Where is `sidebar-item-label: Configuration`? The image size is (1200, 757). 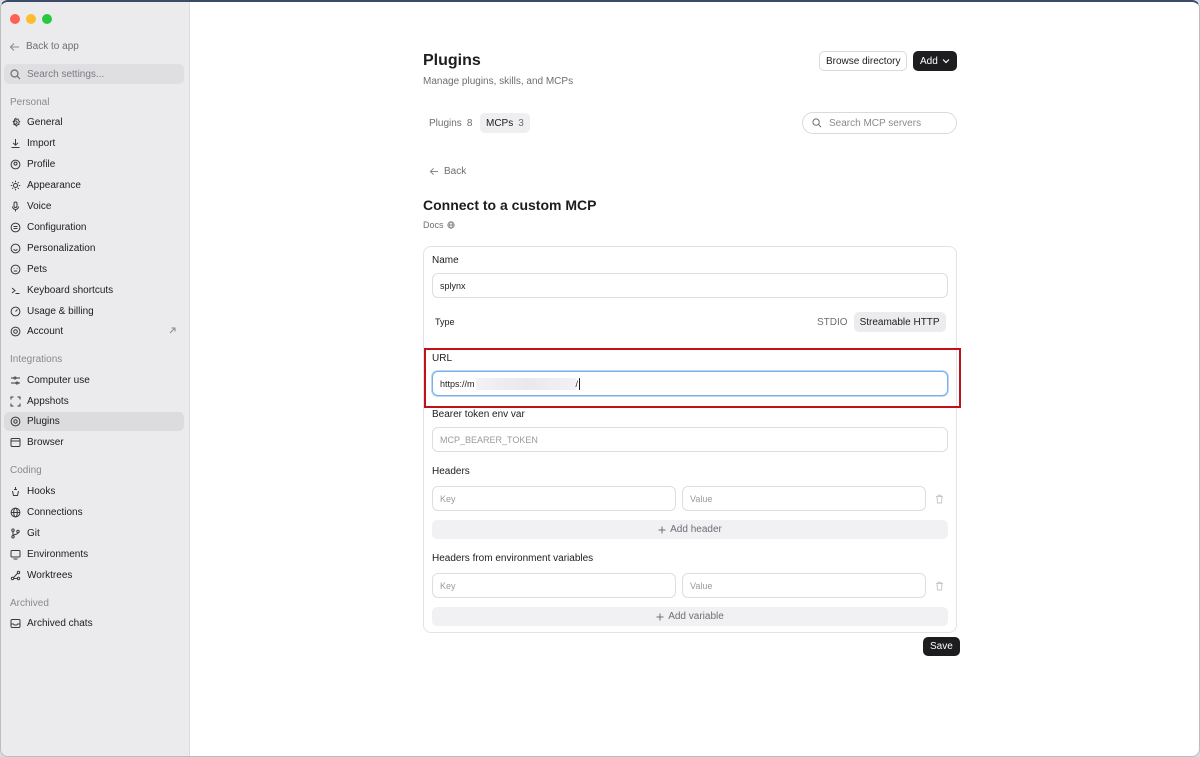 sidebar-item-label: Configuration is located at coordinates (57, 227).